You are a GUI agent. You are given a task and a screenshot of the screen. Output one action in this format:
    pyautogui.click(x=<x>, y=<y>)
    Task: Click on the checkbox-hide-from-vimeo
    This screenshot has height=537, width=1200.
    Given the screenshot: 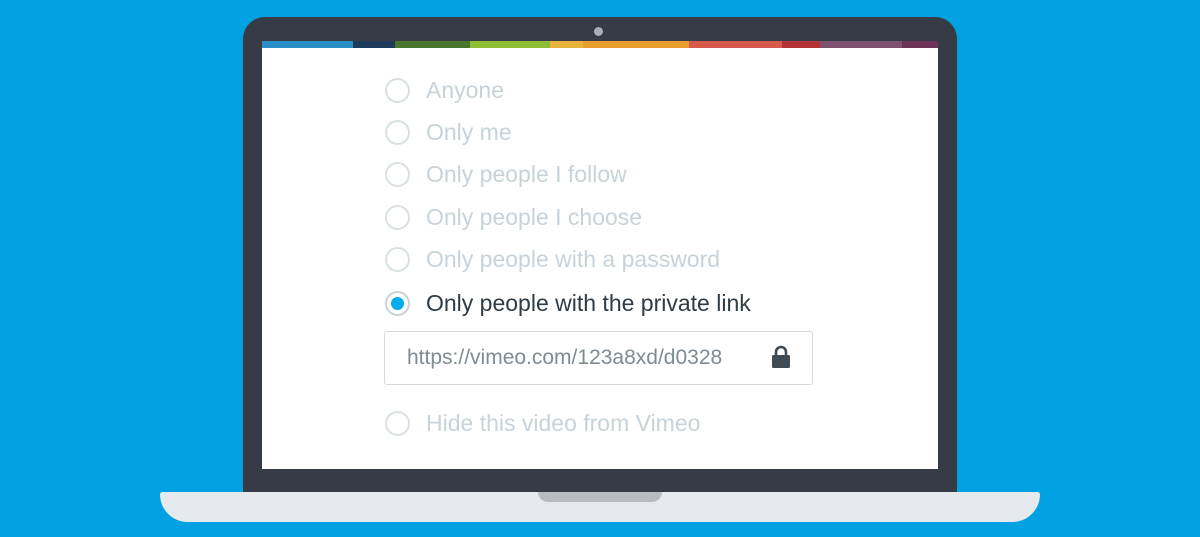 What is the action you would take?
    pyautogui.click(x=397, y=423)
    